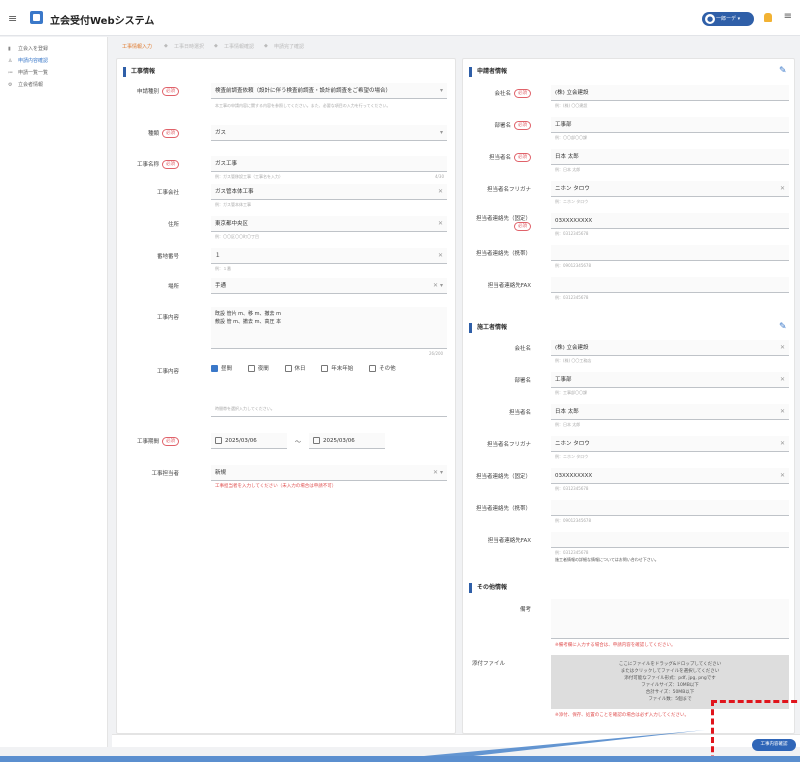 The width and height of the screenshot is (800, 762). I want to click on step-1: 工事情報入力, so click(137, 47).